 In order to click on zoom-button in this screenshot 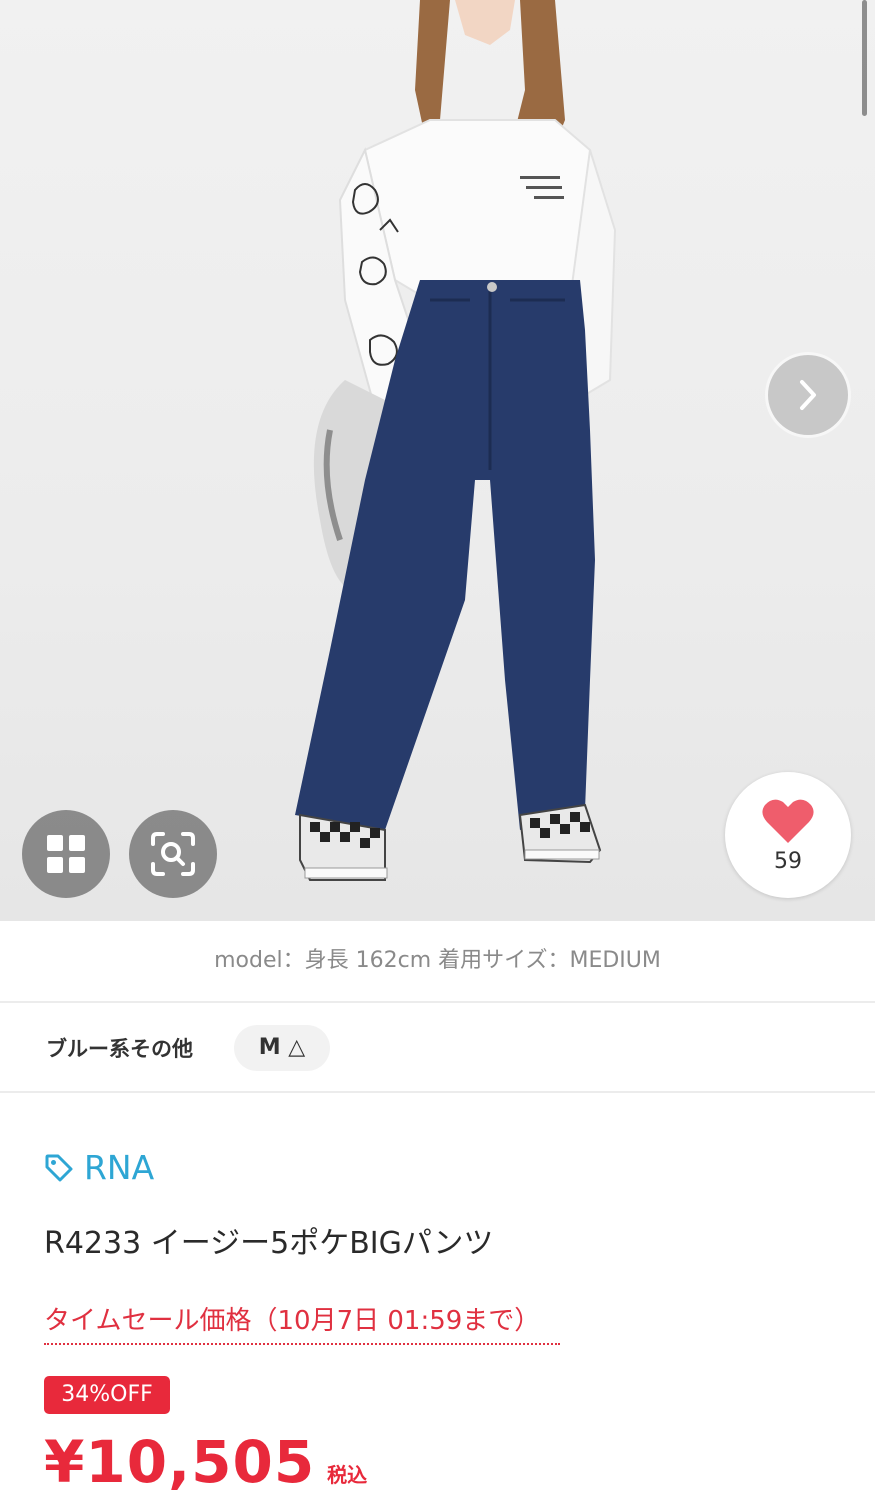, I will do `click(173, 854)`.